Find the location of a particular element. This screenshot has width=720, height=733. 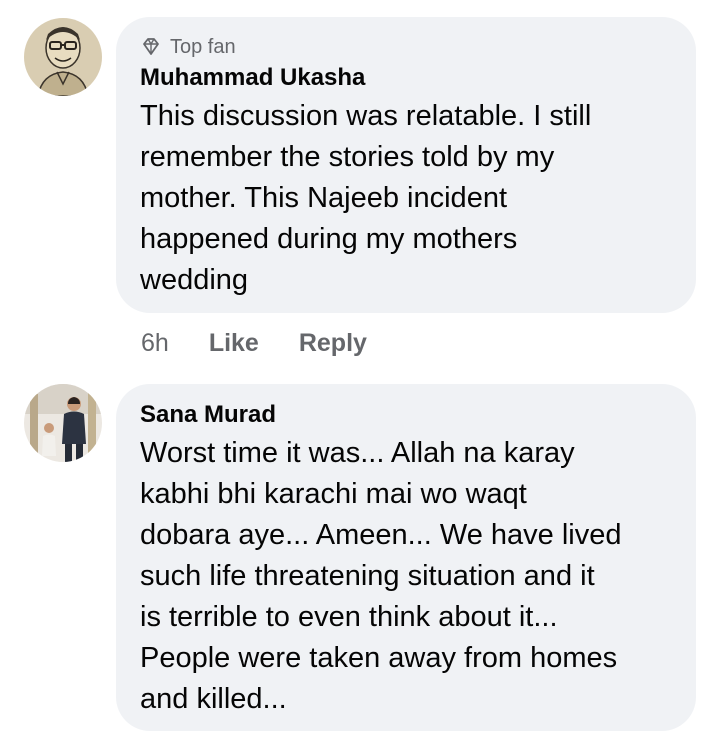

author-name: Sana Murad is located at coordinates (208, 415).